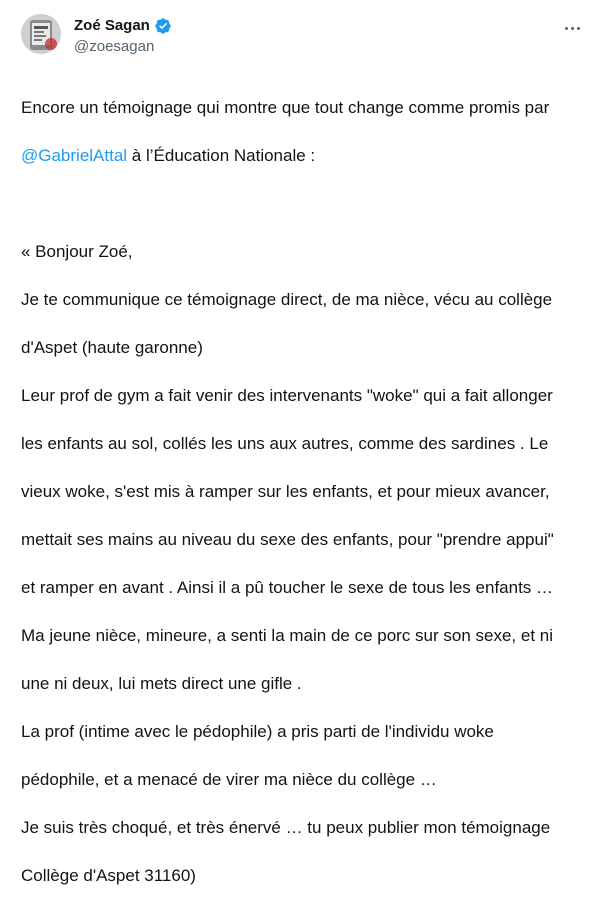 This screenshot has width=595, height=912. What do you see at coordinates (112, 26) in the screenshot?
I see `display-name: Zoé Sagan` at bounding box center [112, 26].